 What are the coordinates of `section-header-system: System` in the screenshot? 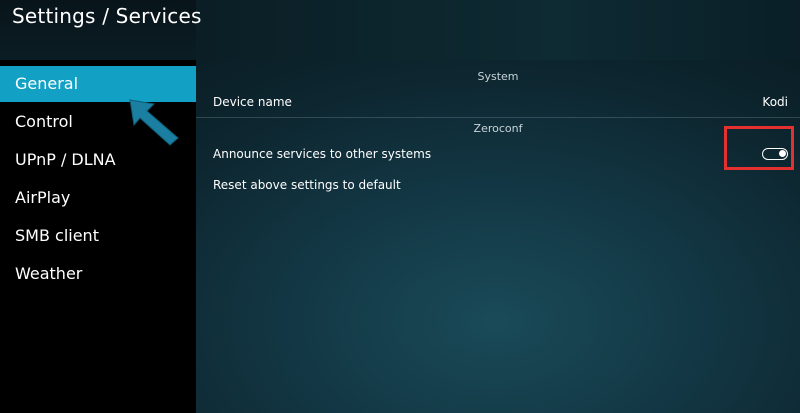 It's located at (498, 76).